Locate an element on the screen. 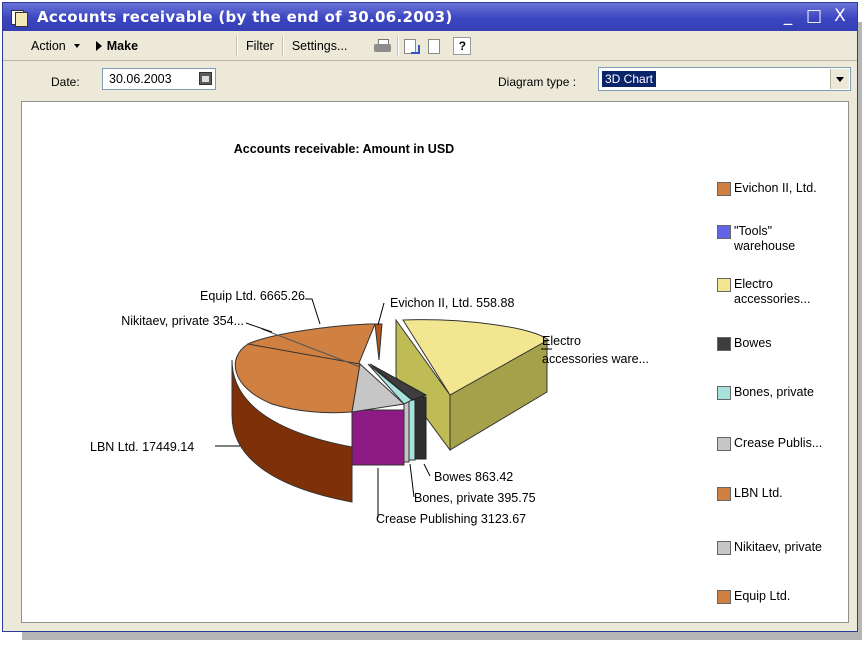 The height and width of the screenshot is (649, 867). pie-slice-evichon is located at coordinates (378, 342).